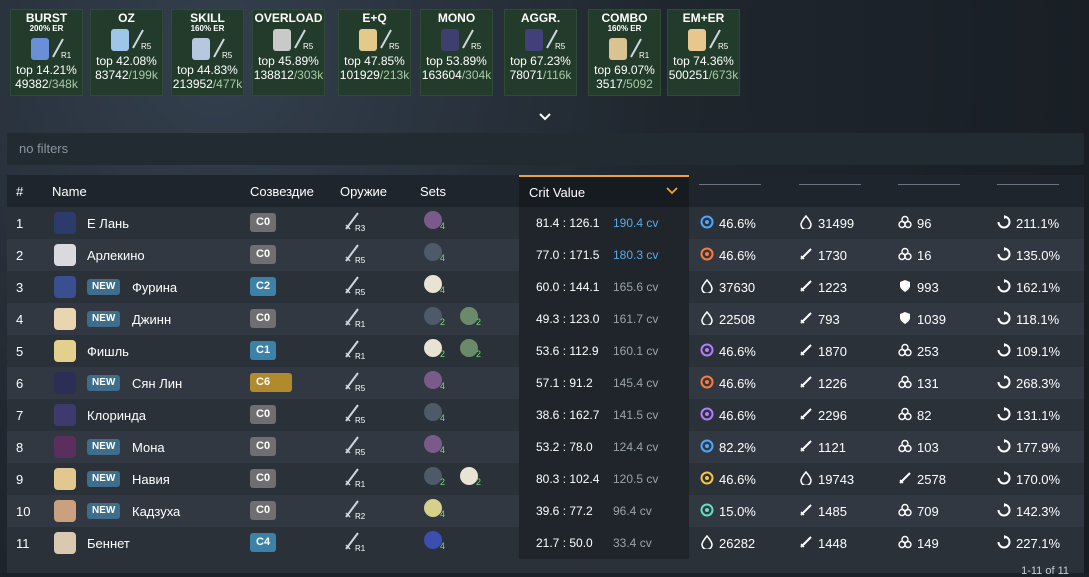 This screenshot has height=577, width=1089. Describe the element at coordinates (443, 482) in the screenshot. I see `artifact-set-count: 2` at that location.